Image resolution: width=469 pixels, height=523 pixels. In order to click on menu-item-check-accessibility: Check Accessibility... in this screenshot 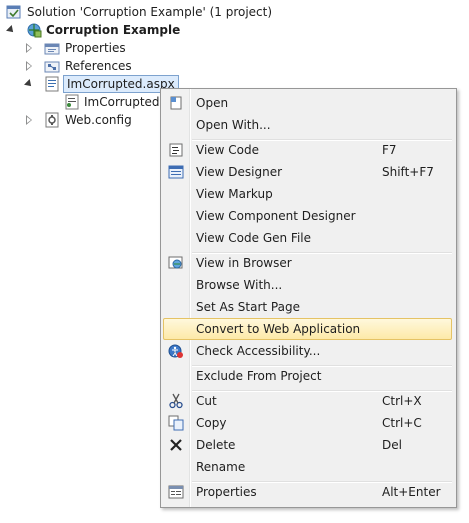, I will do `click(307, 351)`.